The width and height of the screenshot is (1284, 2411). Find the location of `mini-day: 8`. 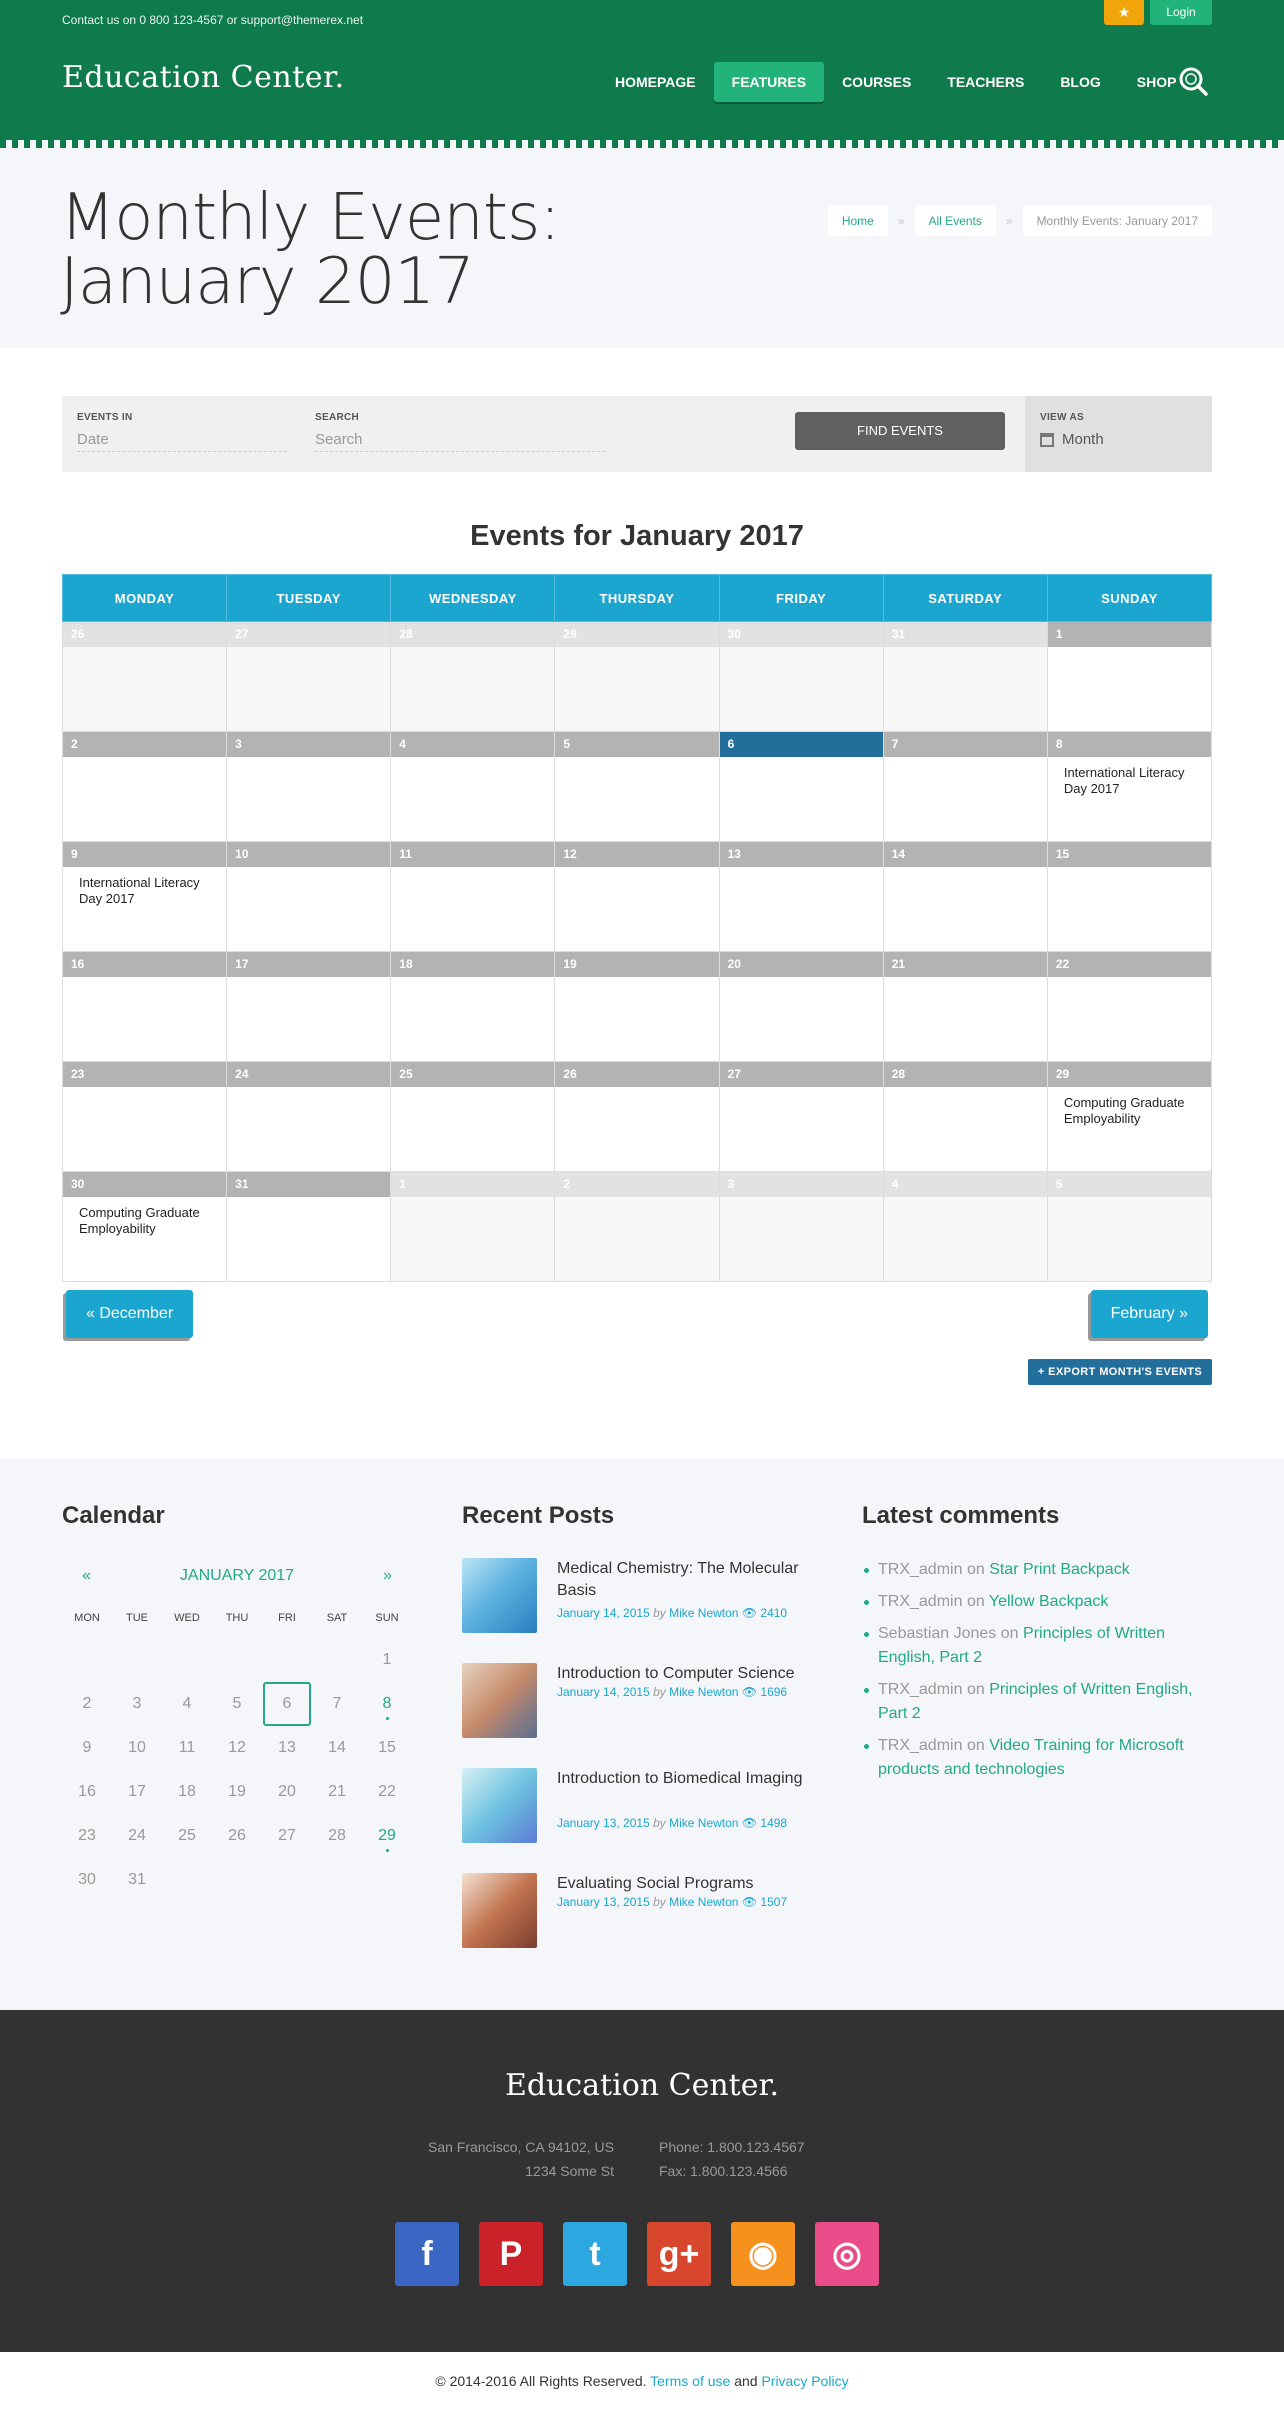

mini-day: 8 is located at coordinates (387, 1704).